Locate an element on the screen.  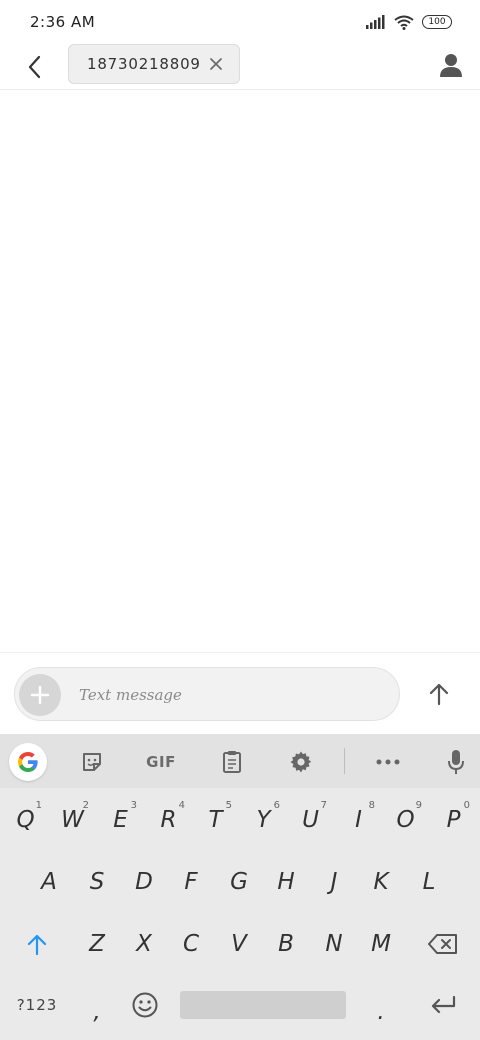
enter-key is located at coordinates (443, 1005).